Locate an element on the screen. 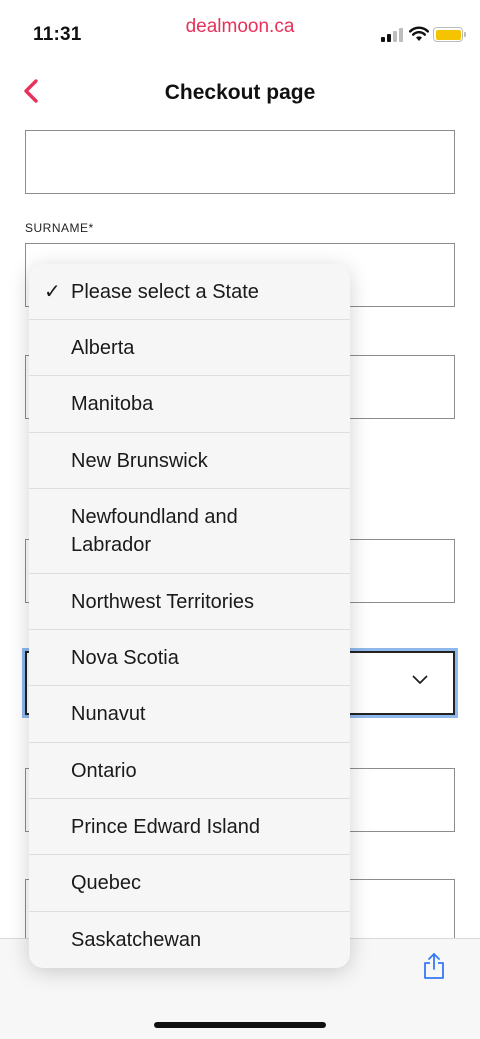  picker-option-manitoba: Manitoba is located at coordinates (189, 404).